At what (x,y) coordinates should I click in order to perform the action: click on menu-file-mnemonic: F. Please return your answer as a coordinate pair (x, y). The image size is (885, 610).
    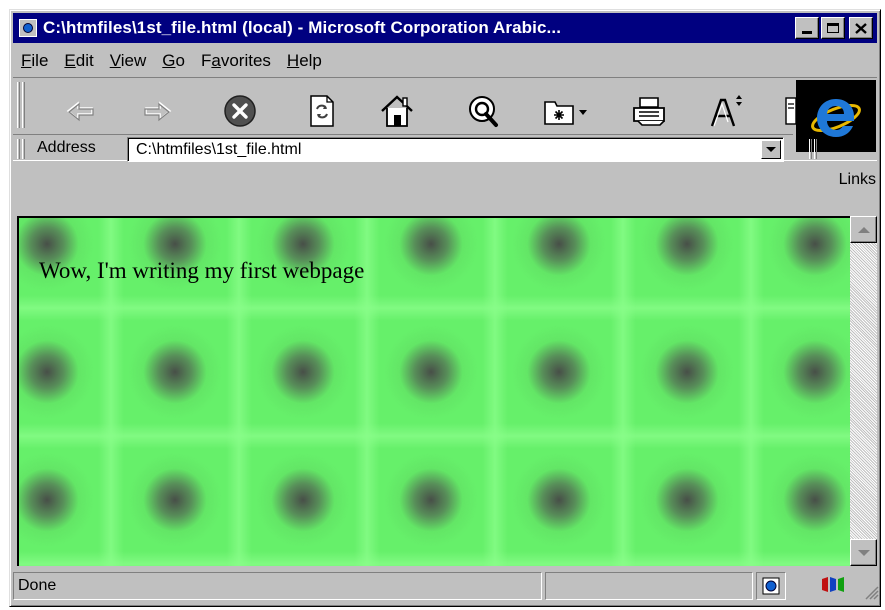
    Looking at the image, I should click on (26, 60).